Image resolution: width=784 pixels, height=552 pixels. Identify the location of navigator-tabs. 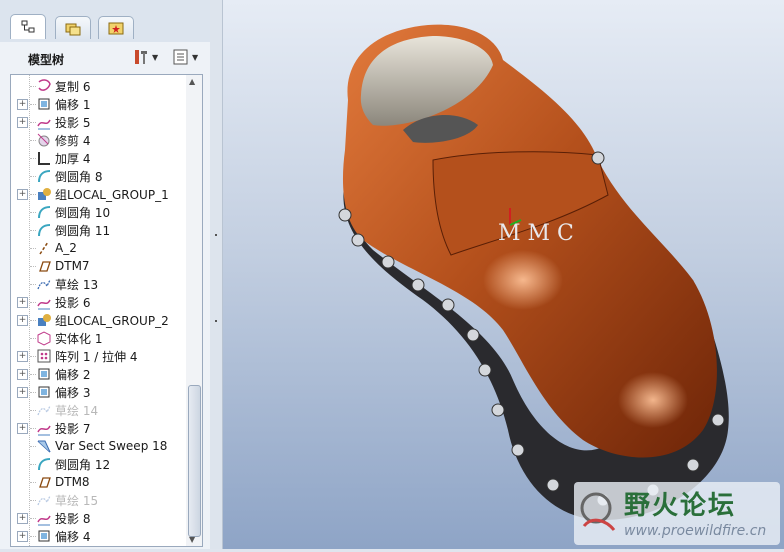
(105, 21).